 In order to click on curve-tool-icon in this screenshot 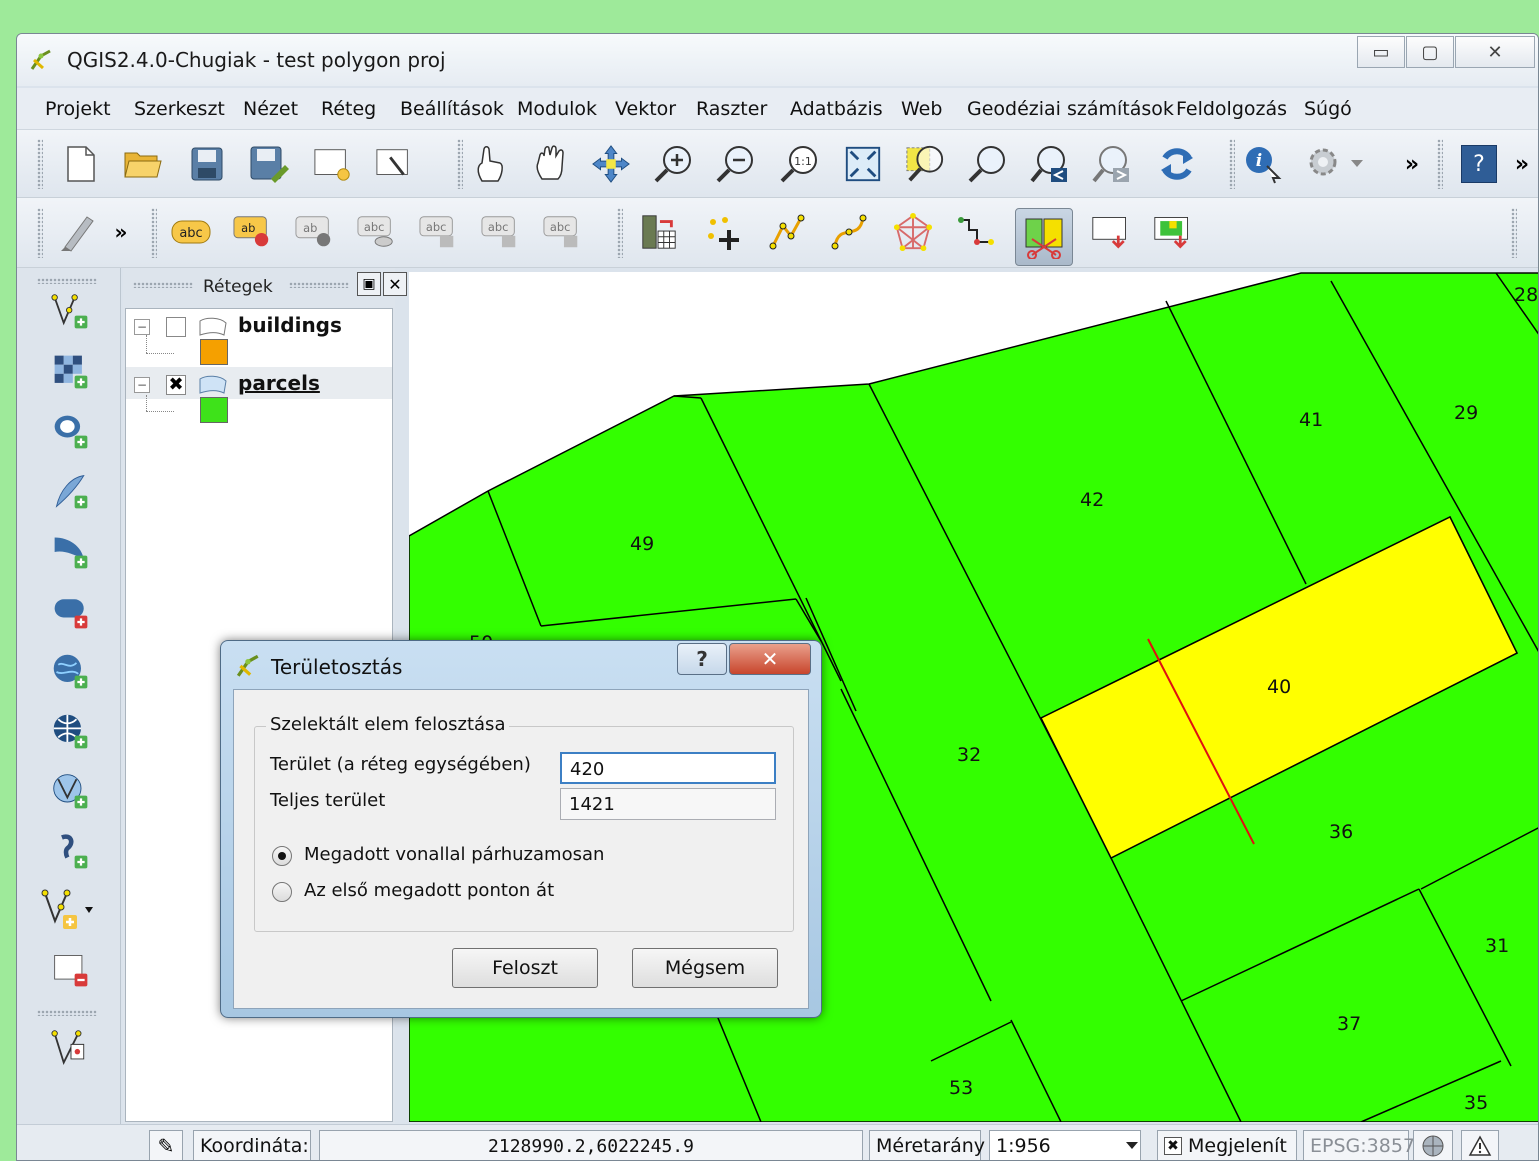, I will do `click(849, 232)`.